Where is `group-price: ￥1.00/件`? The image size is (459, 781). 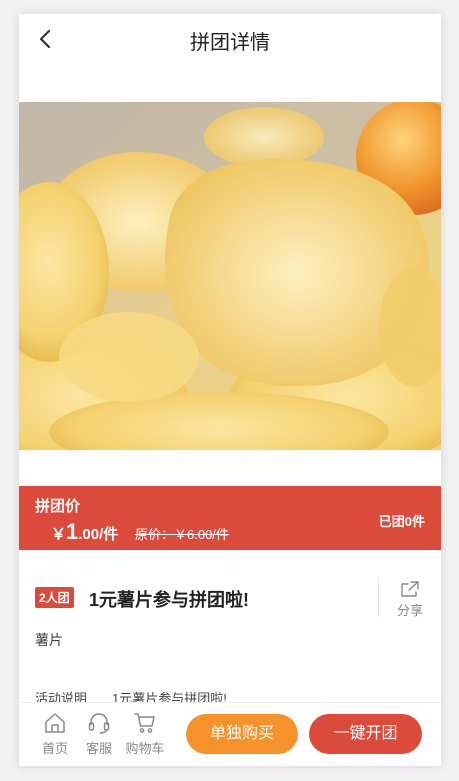 group-price: ￥1.00/件 is located at coordinates (84, 532).